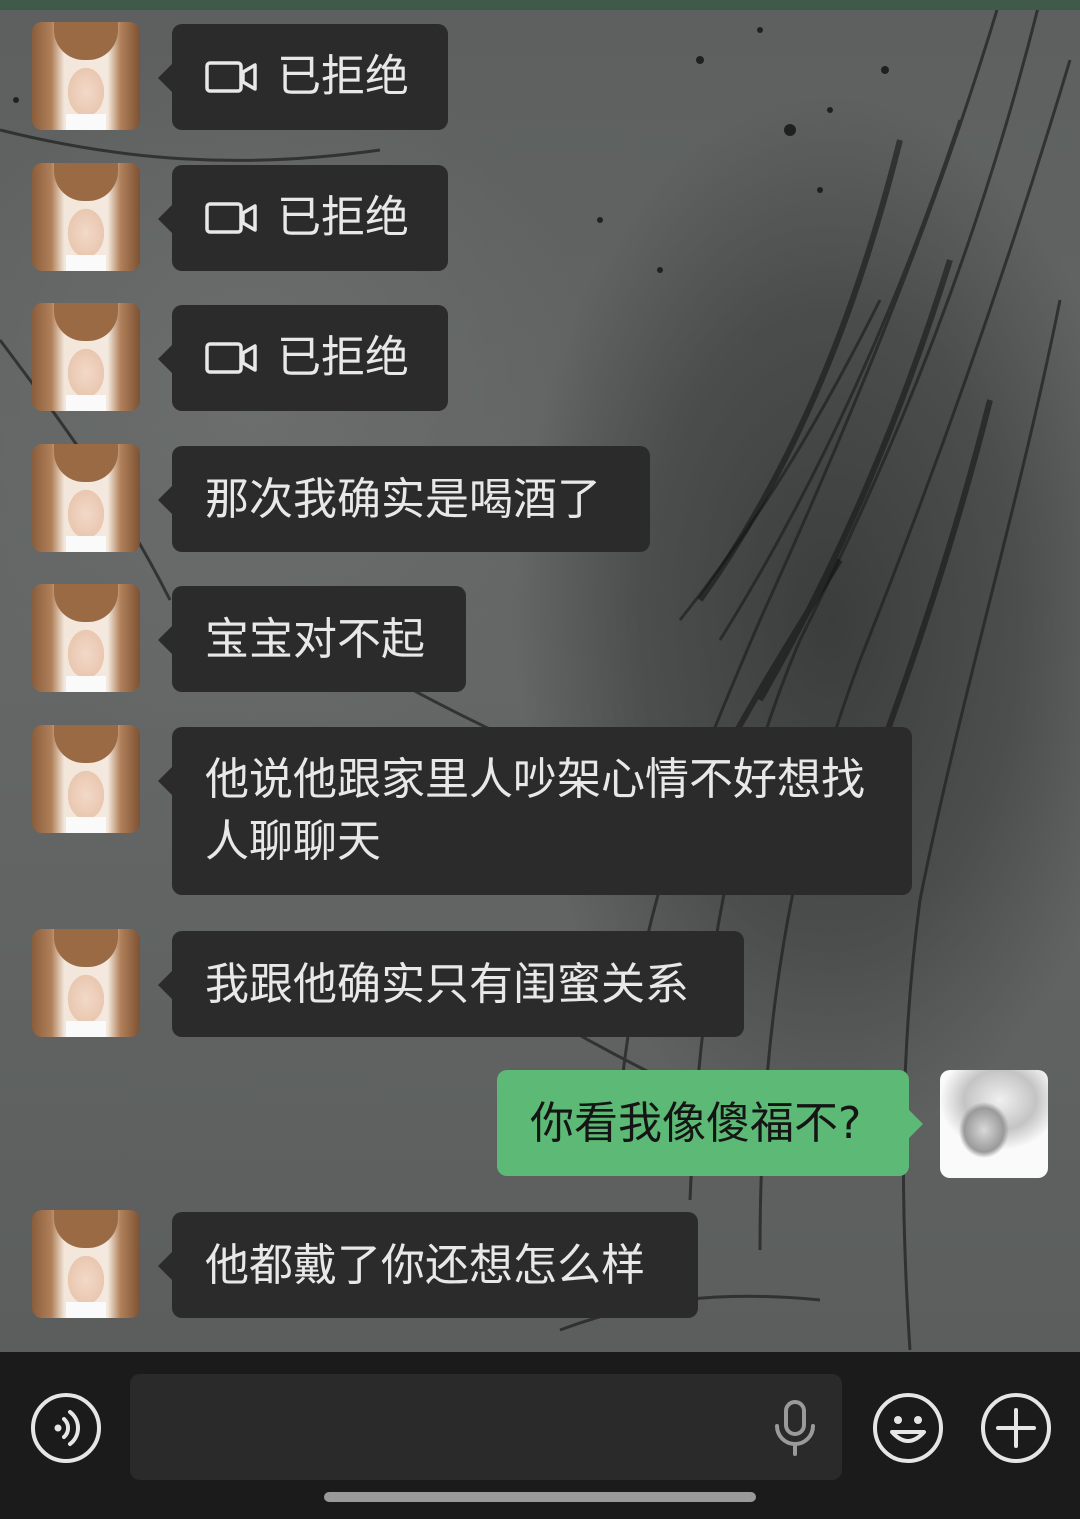 Image resolution: width=1080 pixels, height=1519 pixels. I want to click on emoji-icon, so click(908, 1428).